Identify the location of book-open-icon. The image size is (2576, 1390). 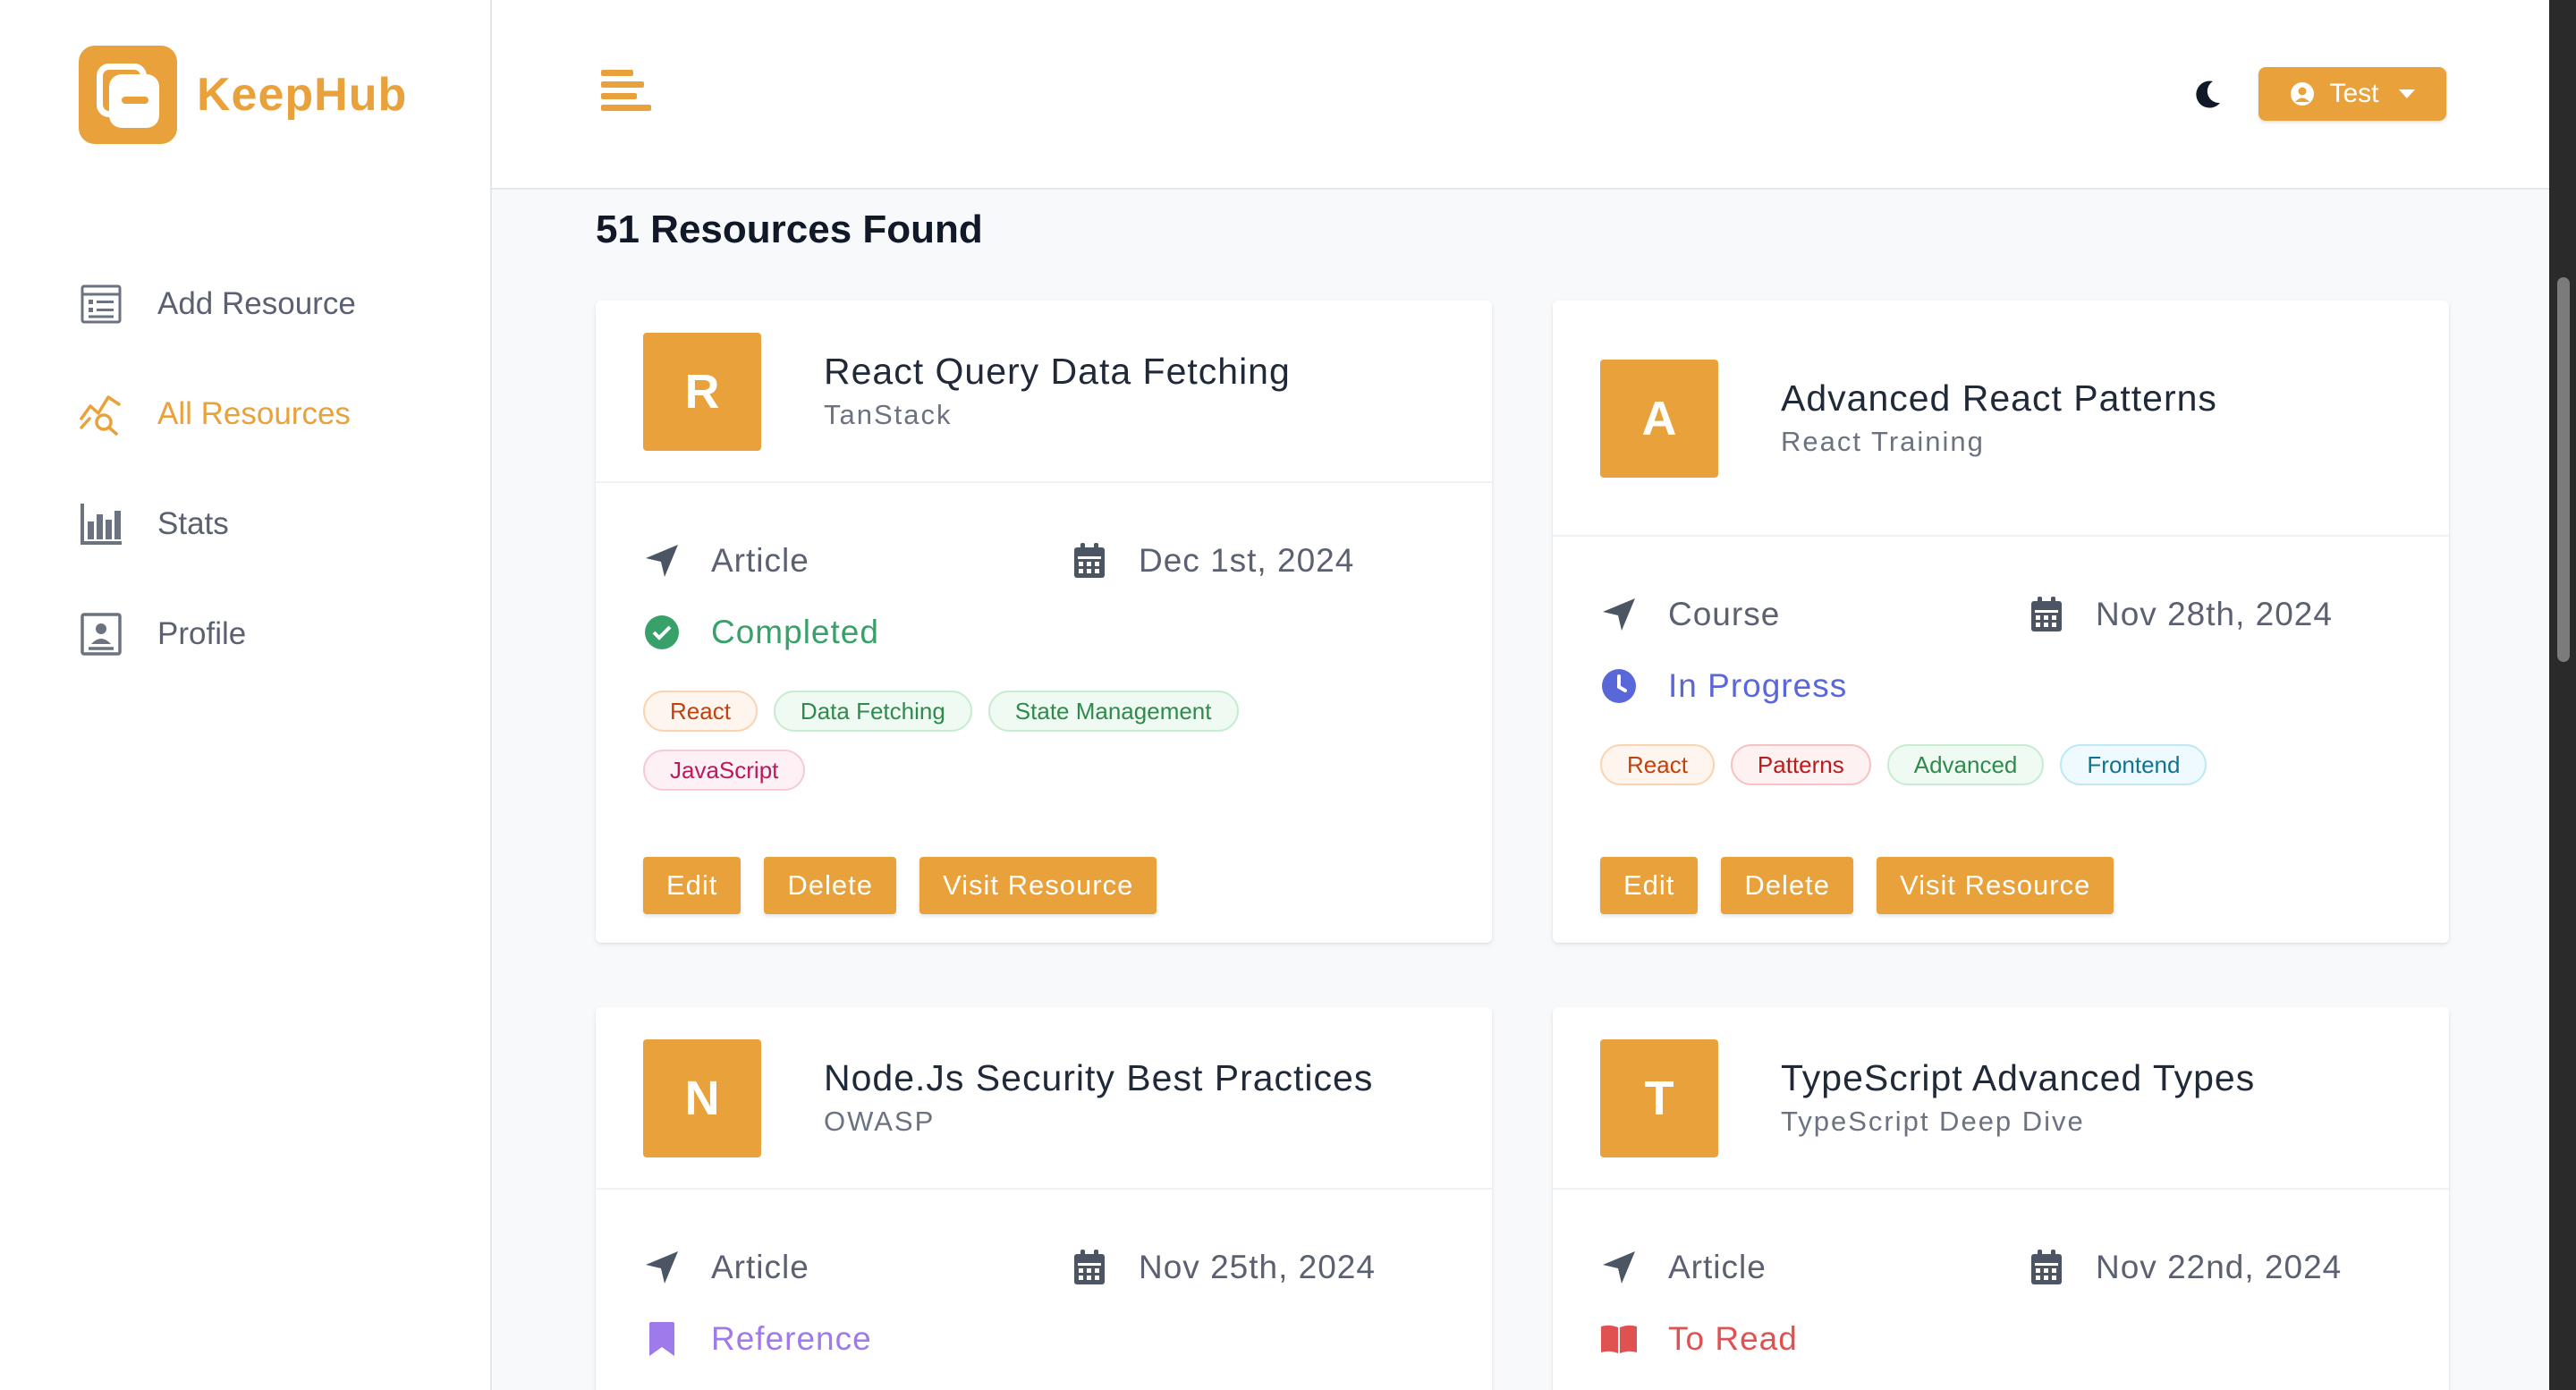
(1619, 1339).